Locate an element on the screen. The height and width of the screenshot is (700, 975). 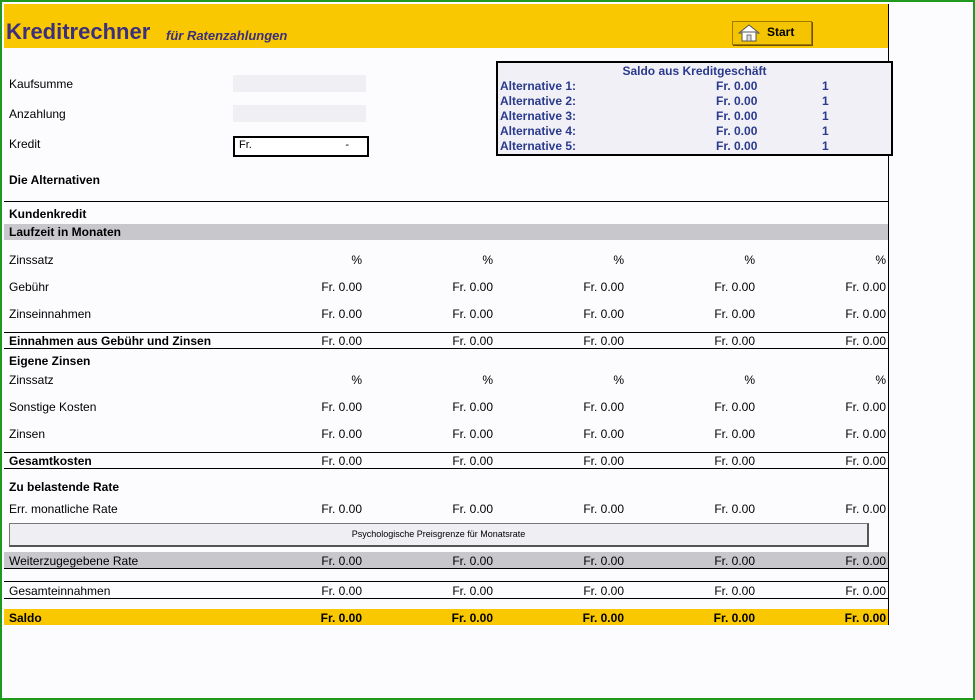
saldo-row: Alternative 4: Fr. 0.00 1 is located at coordinates (695, 131).